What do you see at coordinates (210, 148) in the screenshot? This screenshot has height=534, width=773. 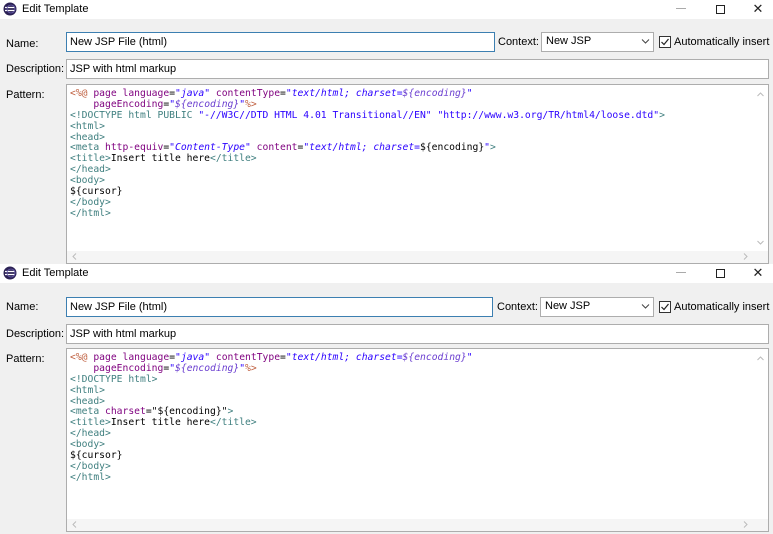 I see `code-token: "Content-Type"` at bounding box center [210, 148].